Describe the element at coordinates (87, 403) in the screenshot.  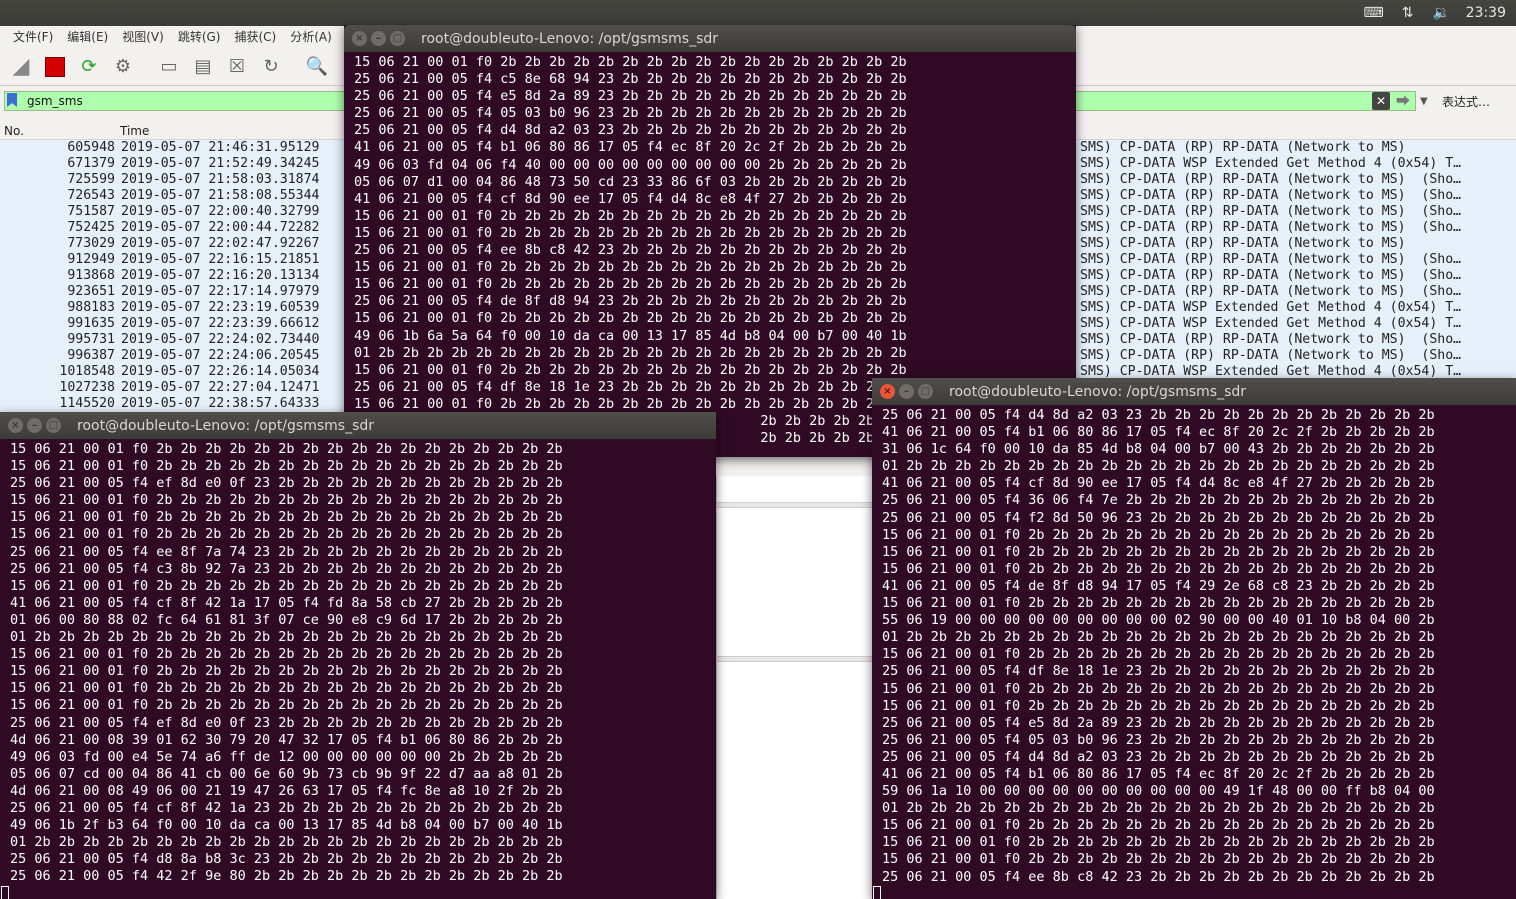
I see `packet-number: 1145520` at that location.